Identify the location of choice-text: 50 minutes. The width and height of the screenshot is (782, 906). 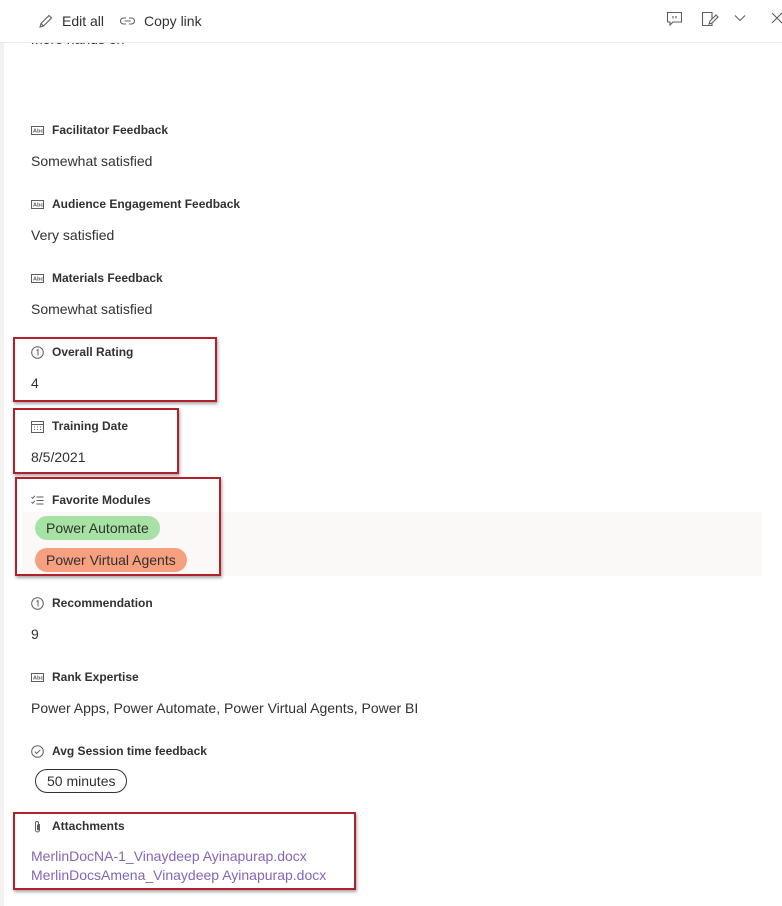
(81, 781).